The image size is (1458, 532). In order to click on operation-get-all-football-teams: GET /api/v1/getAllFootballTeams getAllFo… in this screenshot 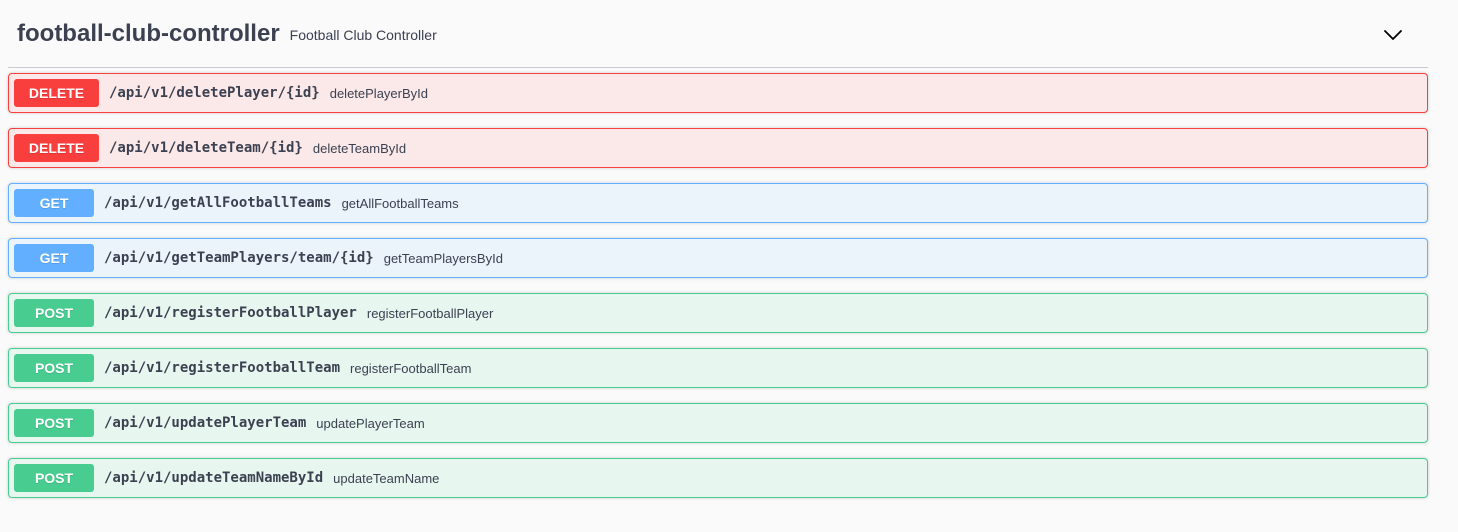, I will do `click(718, 203)`.